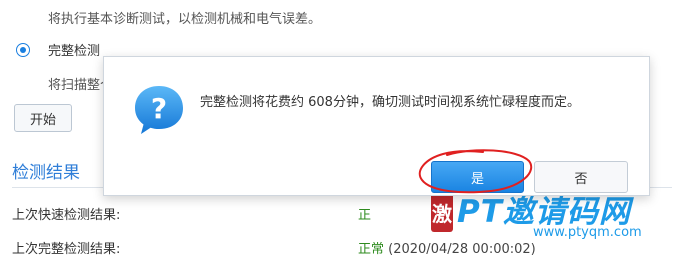 This screenshot has width=684, height=260. Describe the element at coordinates (371, 249) in the screenshot. I see `status-ok-text: 正常` at that location.